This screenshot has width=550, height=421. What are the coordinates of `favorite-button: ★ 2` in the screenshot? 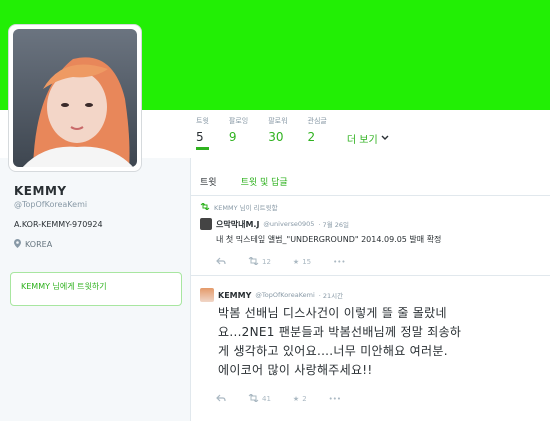 It's located at (300, 399).